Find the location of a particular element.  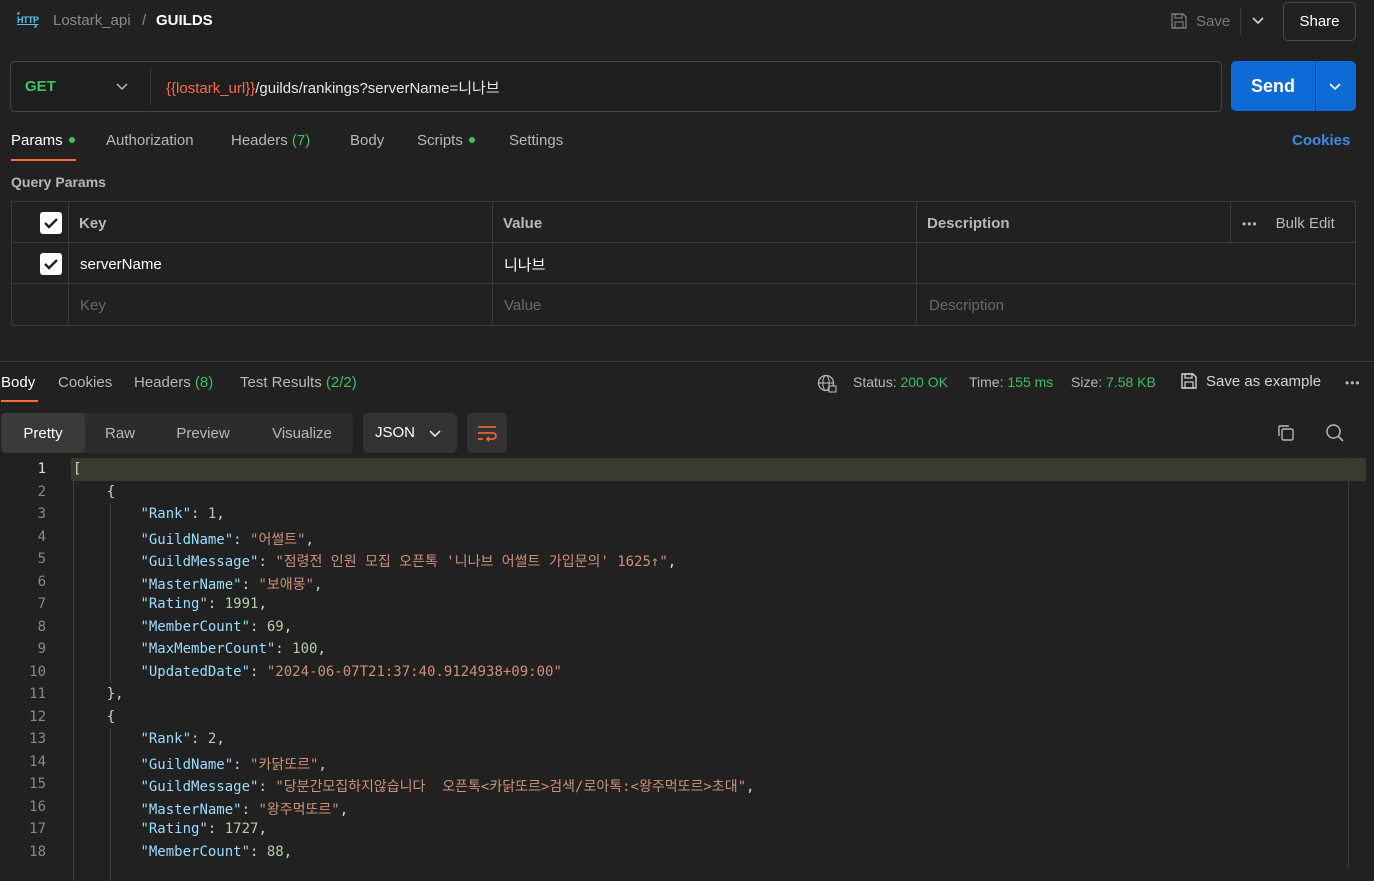

save-icon is located at coordinates (1189, 381).